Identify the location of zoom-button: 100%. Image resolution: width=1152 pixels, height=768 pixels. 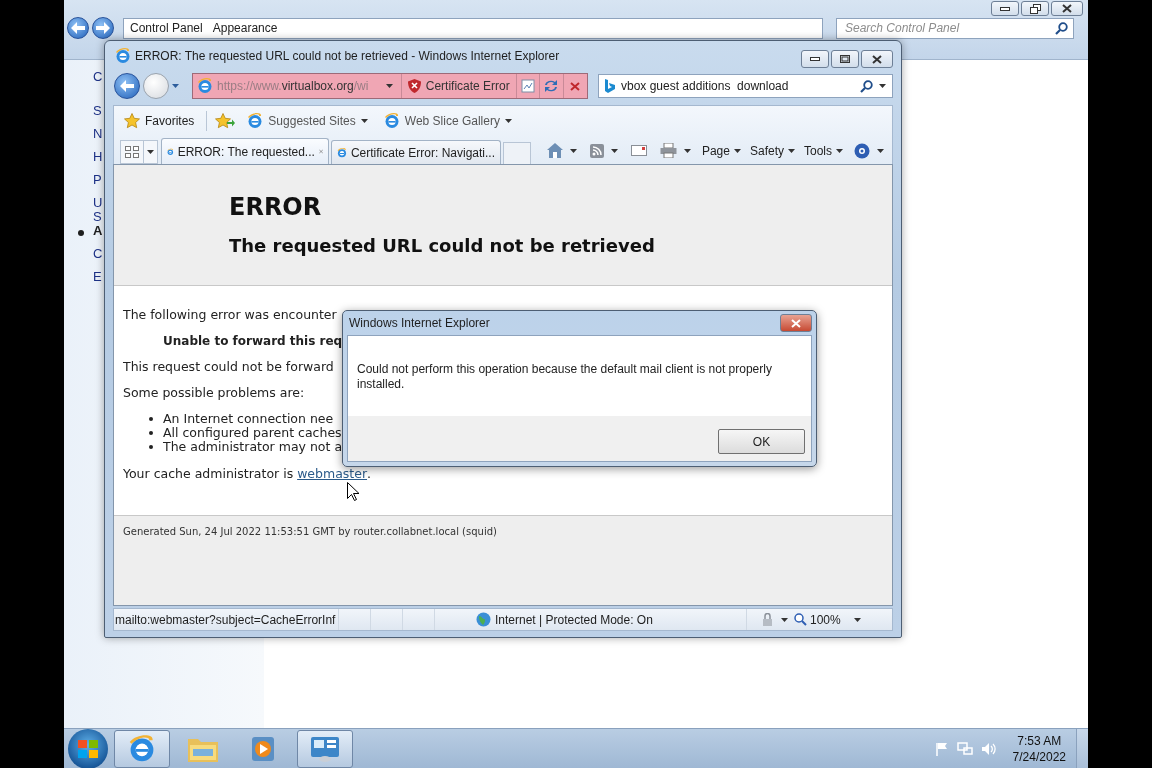
(827, 619).